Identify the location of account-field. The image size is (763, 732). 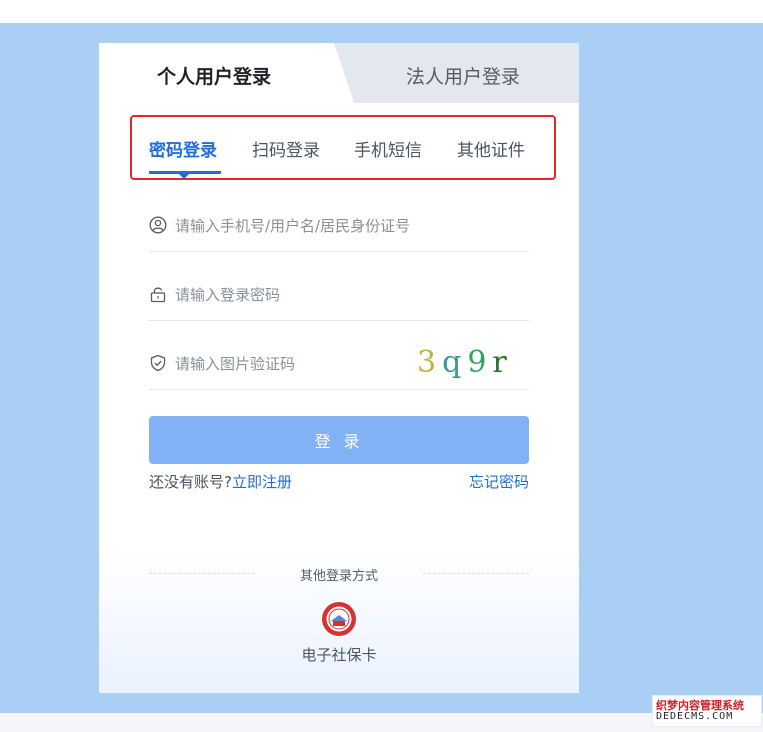
(339, 227).